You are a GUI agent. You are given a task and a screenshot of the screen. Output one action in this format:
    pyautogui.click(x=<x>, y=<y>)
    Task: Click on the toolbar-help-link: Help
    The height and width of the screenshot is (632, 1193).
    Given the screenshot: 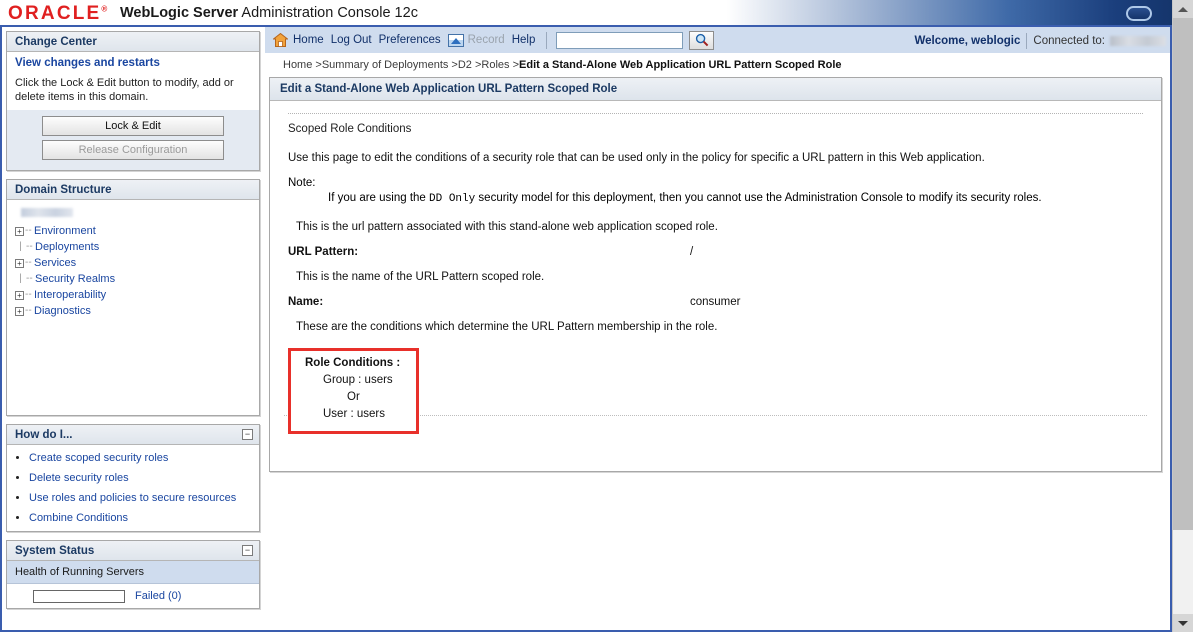 What is the action you would take?
    pyautogui.click(x=524, y=40)
    